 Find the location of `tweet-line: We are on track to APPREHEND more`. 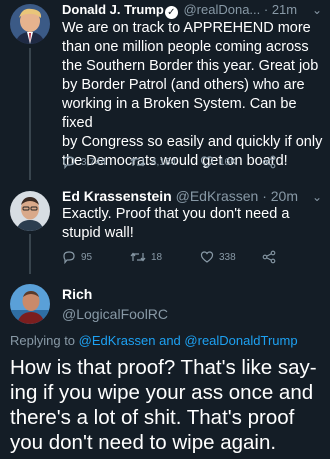

tweet-line: We are on track to APPREHEND more is located at coordinates (186, 28).